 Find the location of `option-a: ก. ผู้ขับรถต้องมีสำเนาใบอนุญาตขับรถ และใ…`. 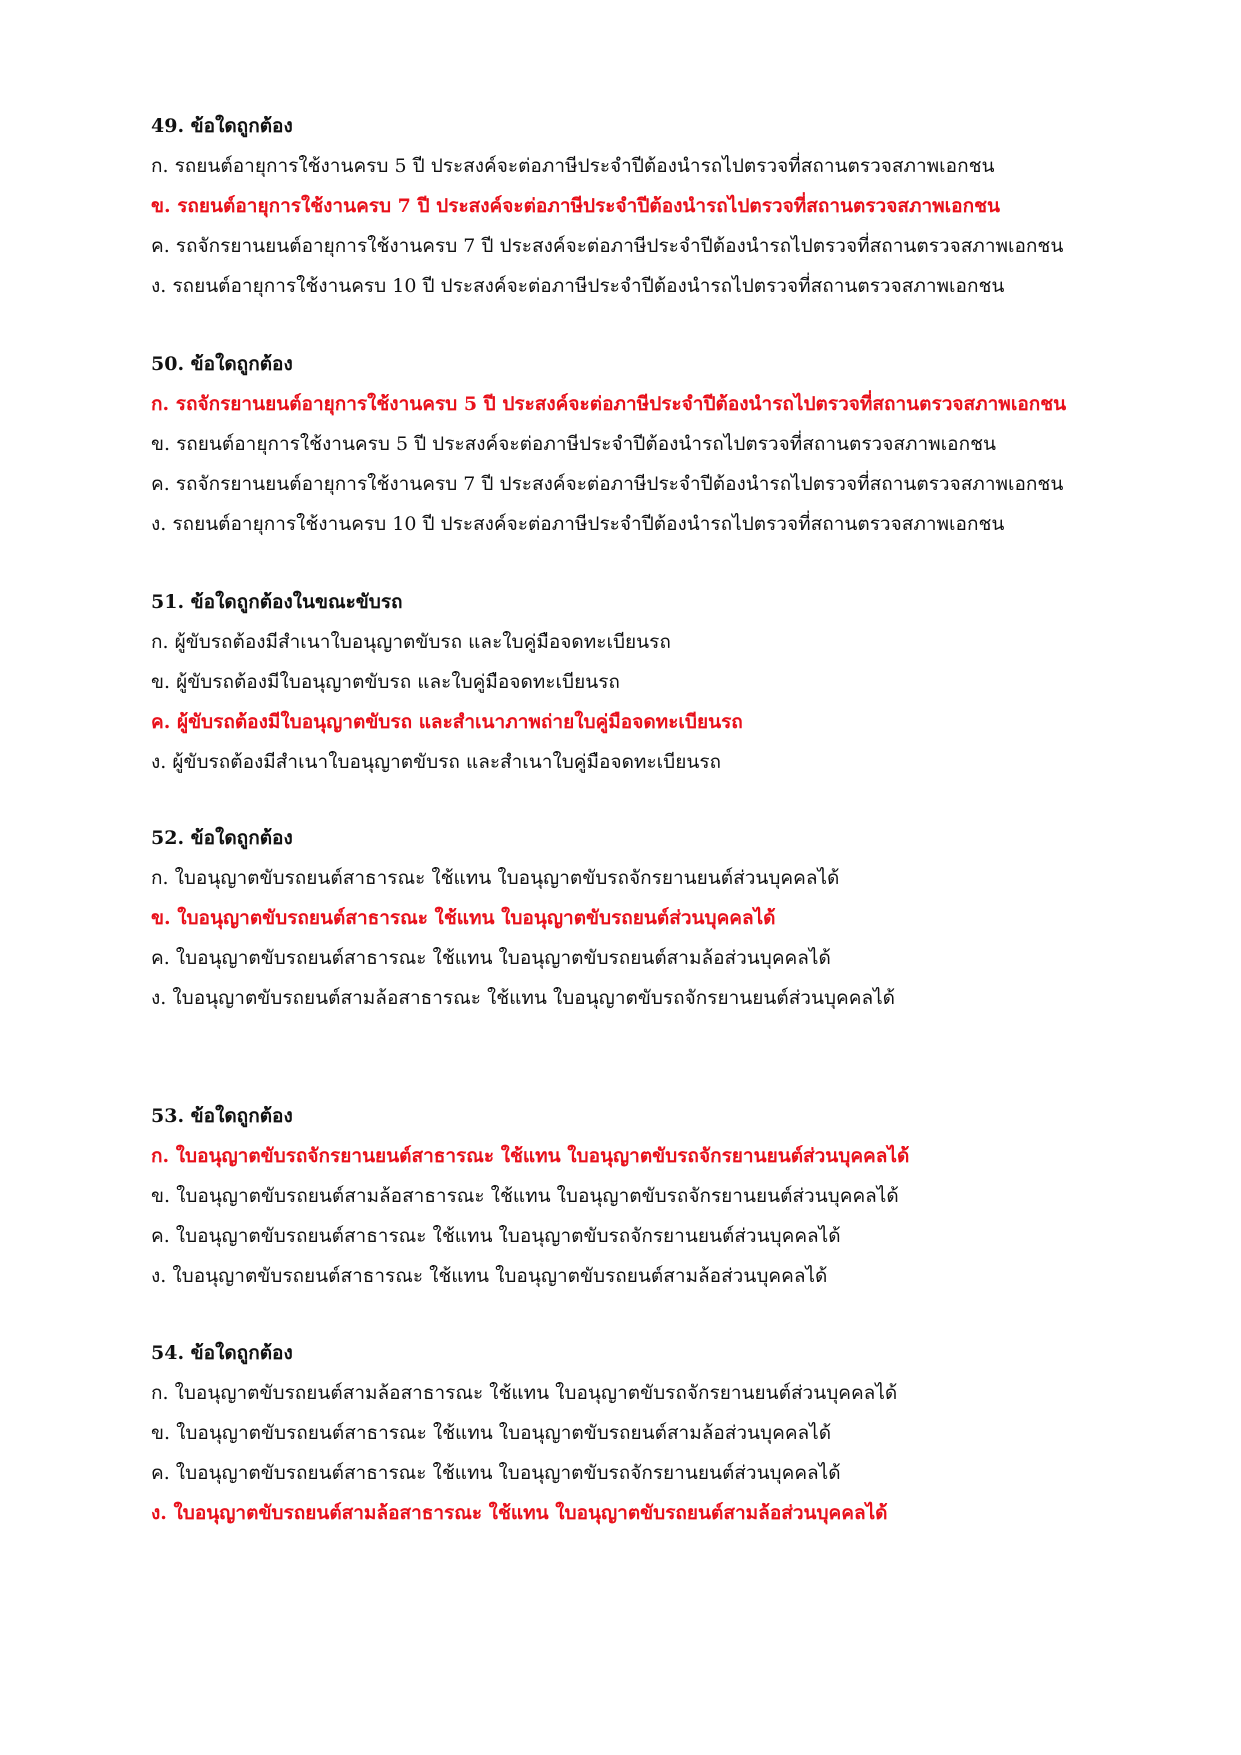

option-a: ก. ผู้ขับรถต้องมีสำเนาใบอนุญาตขับรถ และใ… is located at coordinates (411, 642).